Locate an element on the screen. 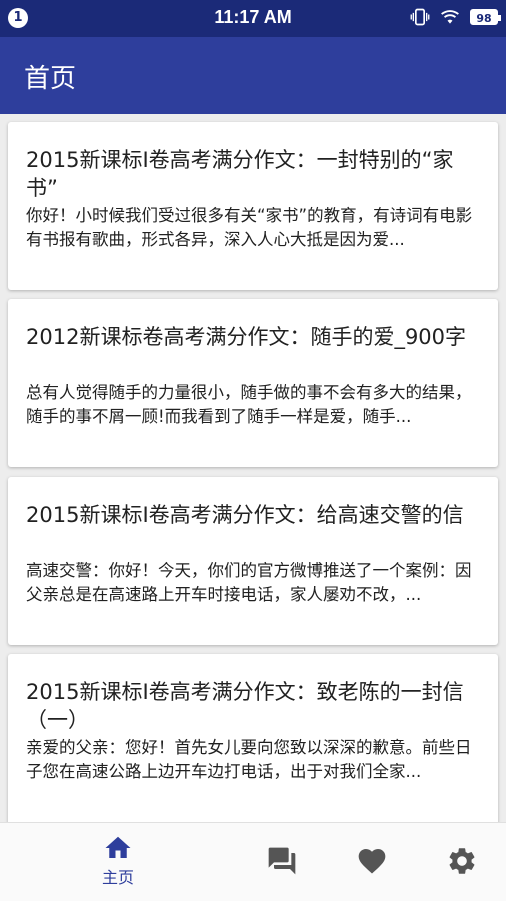  chat-icon is located at coordinates (282, 861).